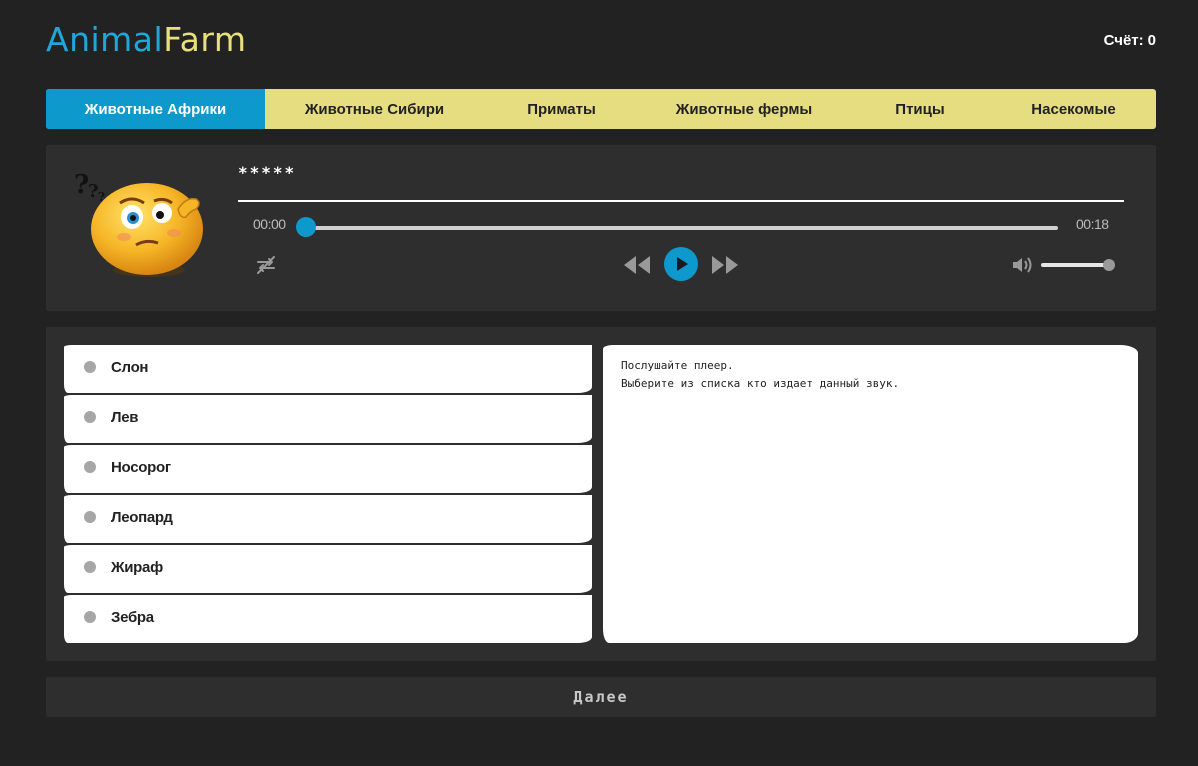  What do you see at coordinates (266, 265) in the screenshot?
I see `repeat-icon` at bounding box center [266, 265].